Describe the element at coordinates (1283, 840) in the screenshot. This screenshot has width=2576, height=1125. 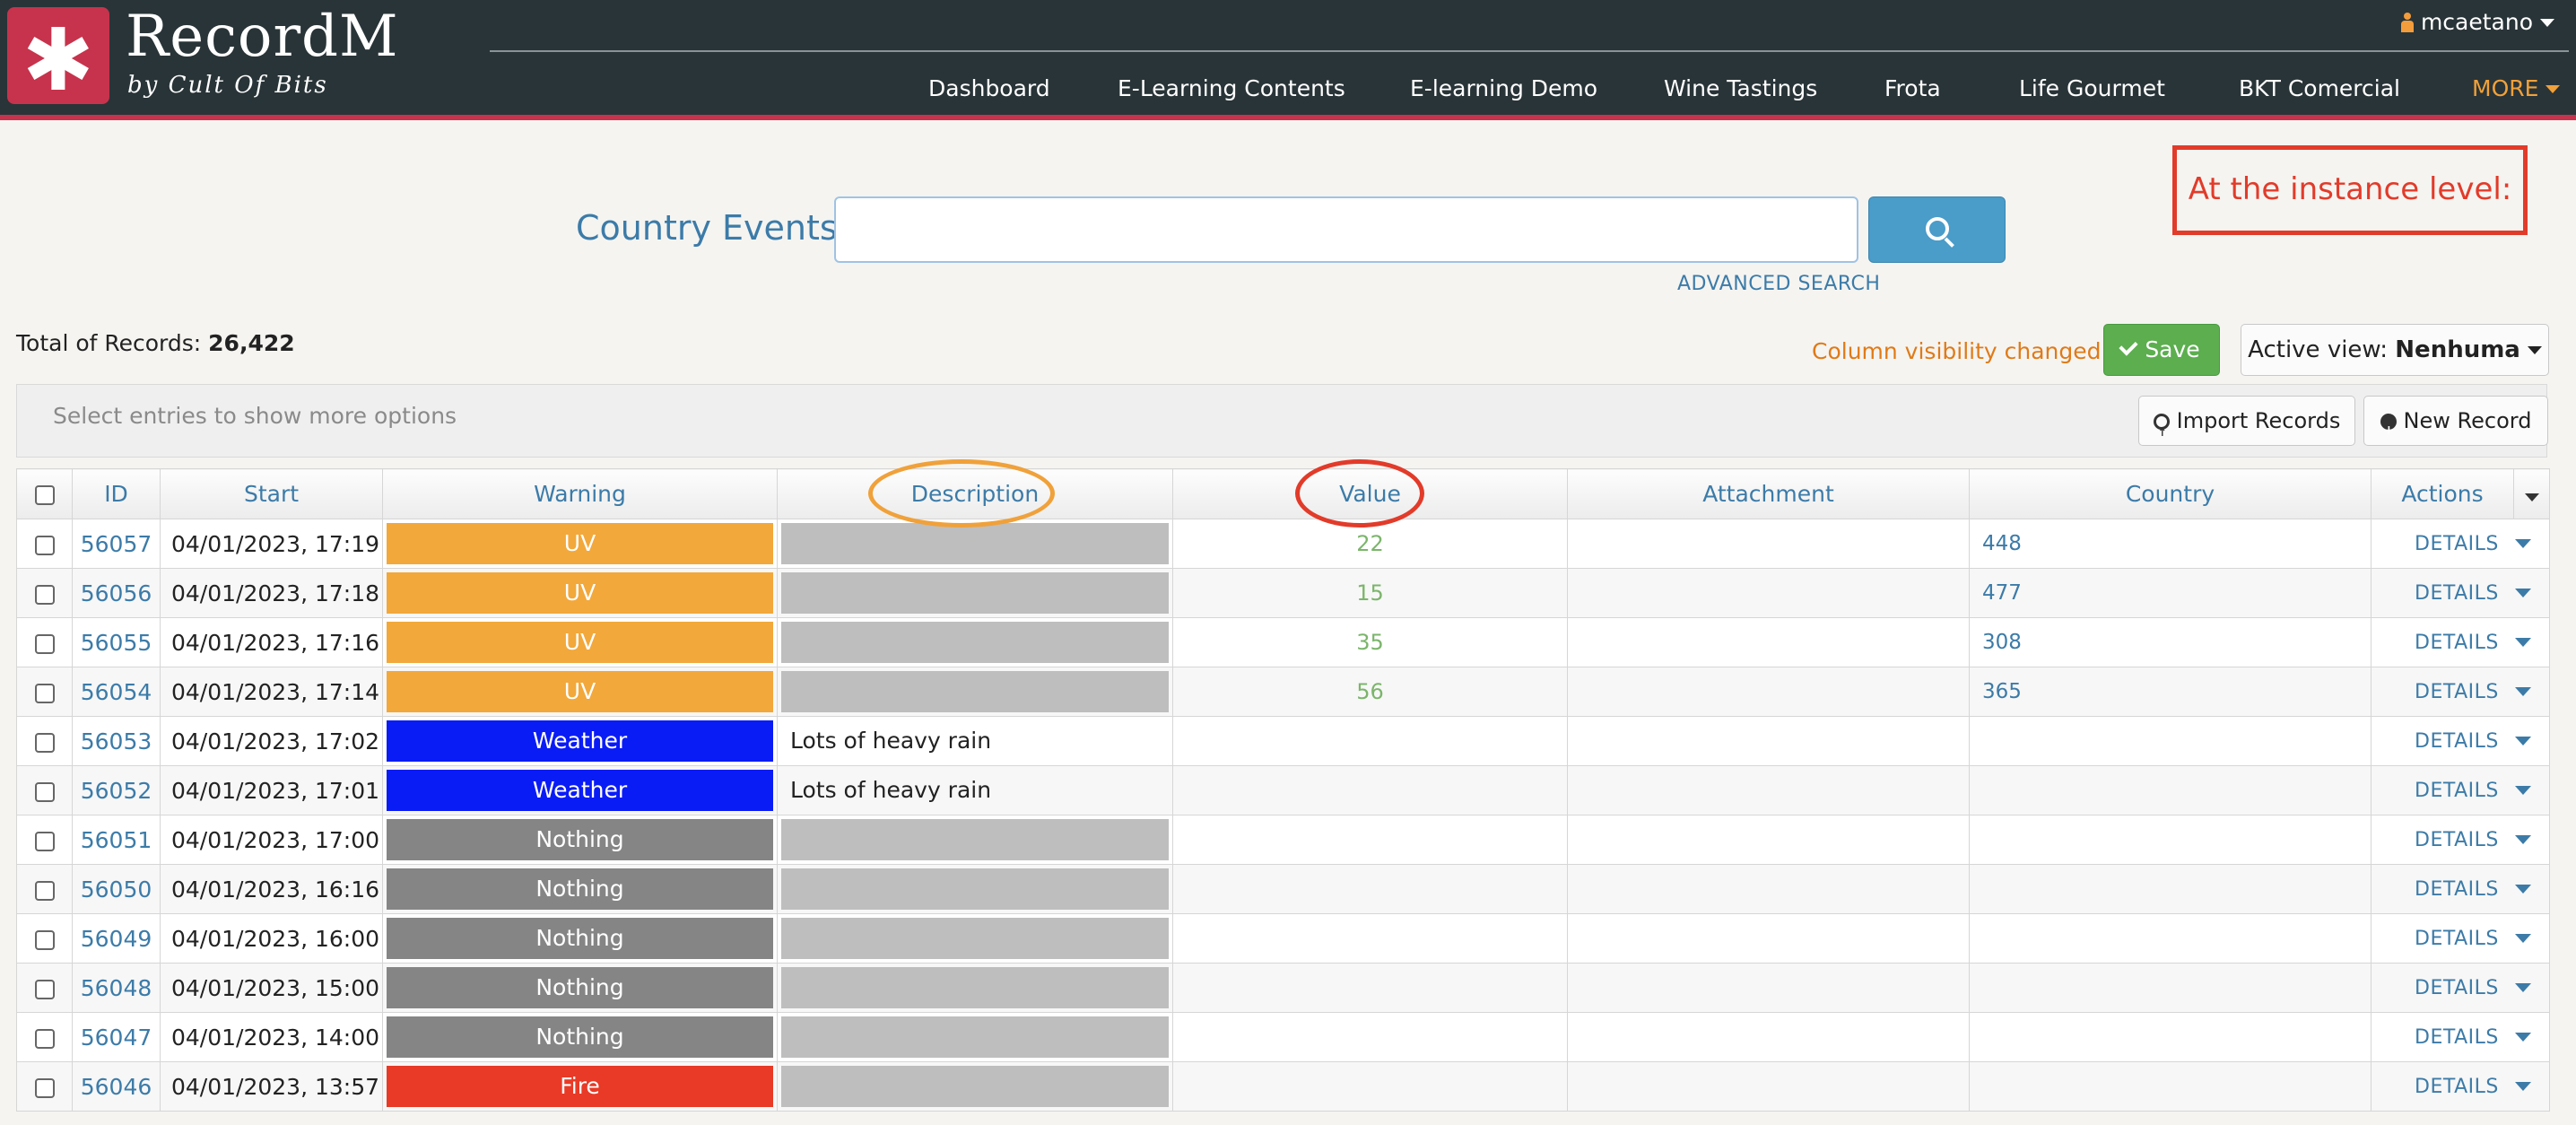
I see `table-row: 56051 04/01/2023, 17:00 Nothing DETAILS` at that location.